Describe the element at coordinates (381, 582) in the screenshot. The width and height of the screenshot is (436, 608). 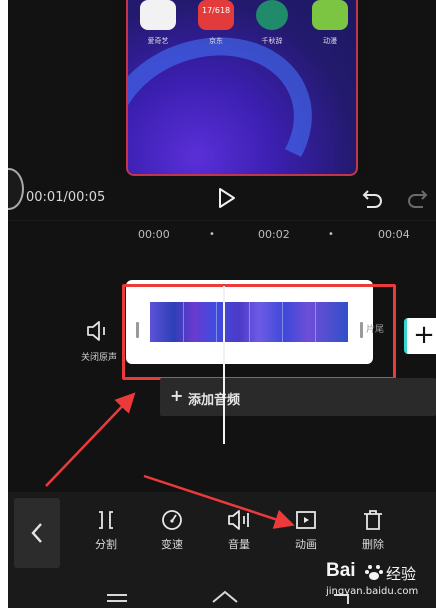
I see `baidu-watermark: Bai 经验 jingyan.baidu.com` at that location.